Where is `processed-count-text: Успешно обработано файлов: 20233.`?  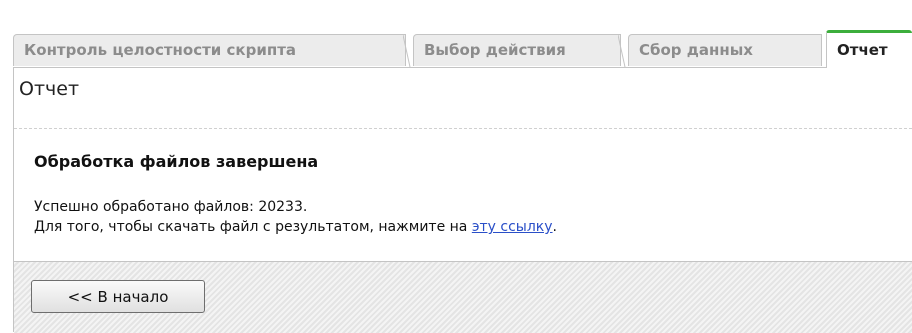 processed-count-text: Успешно обработано файлов: 20233. is located at coordinates (171, 207).